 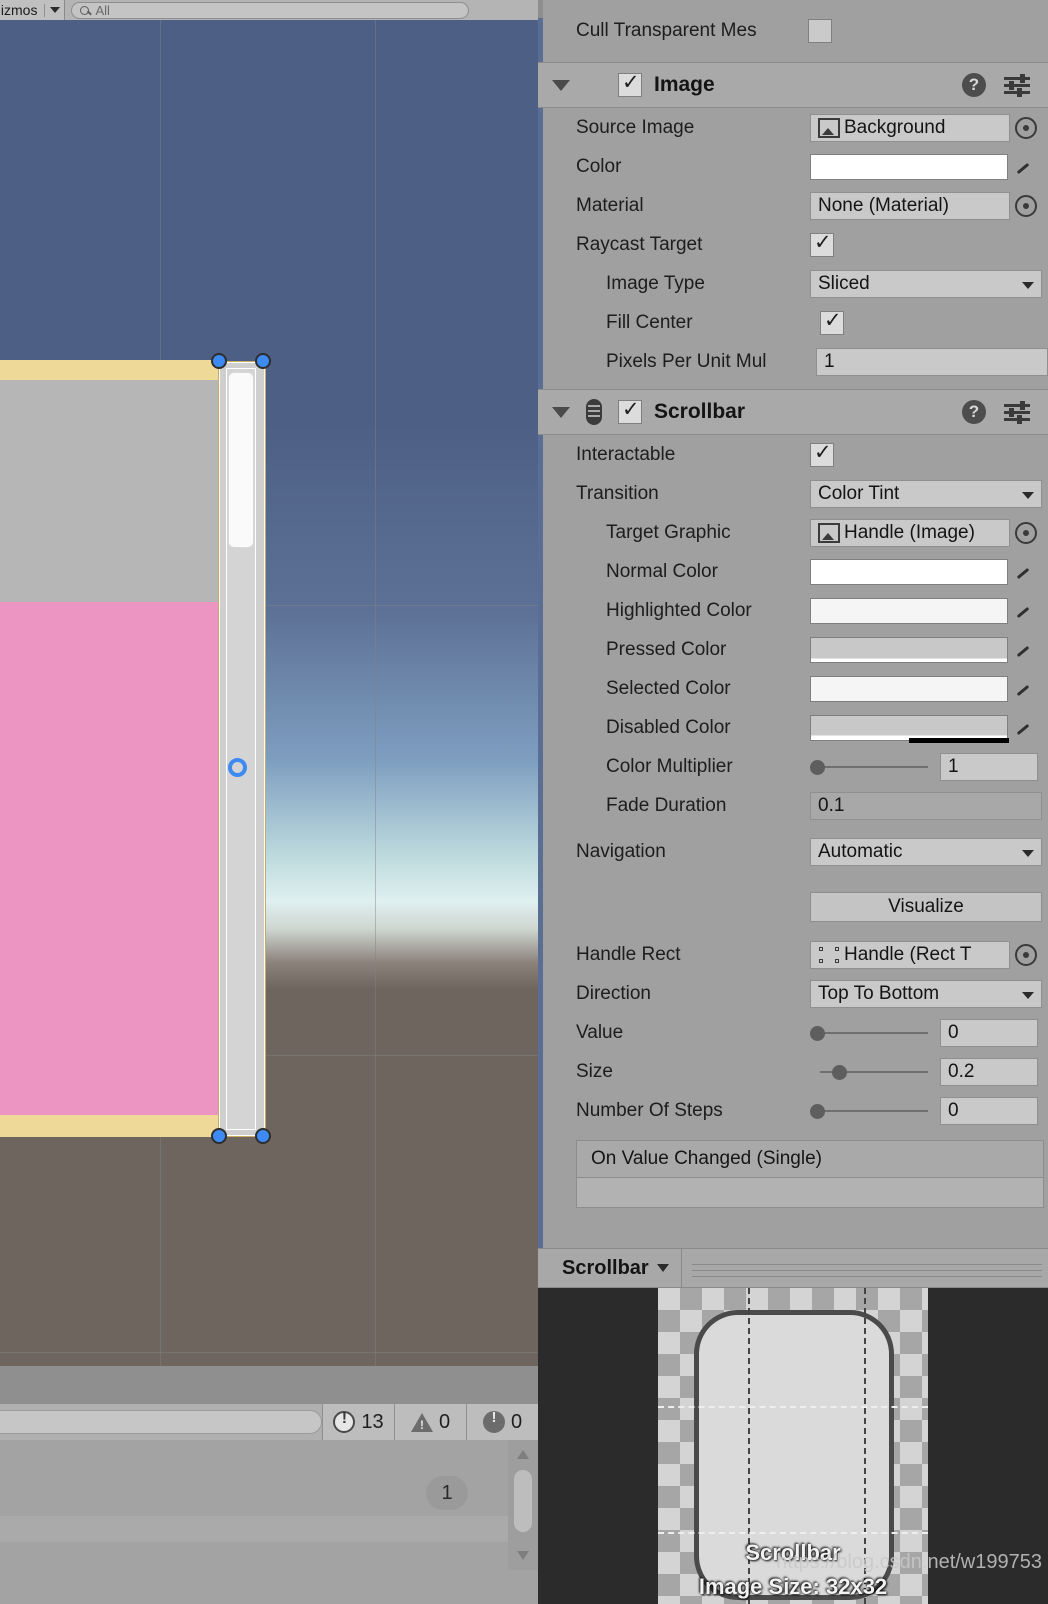 What do you see at coordinates (829, 532) in the screenshot?
I see `image-thumb-icon` at bounding box center [829, 532].